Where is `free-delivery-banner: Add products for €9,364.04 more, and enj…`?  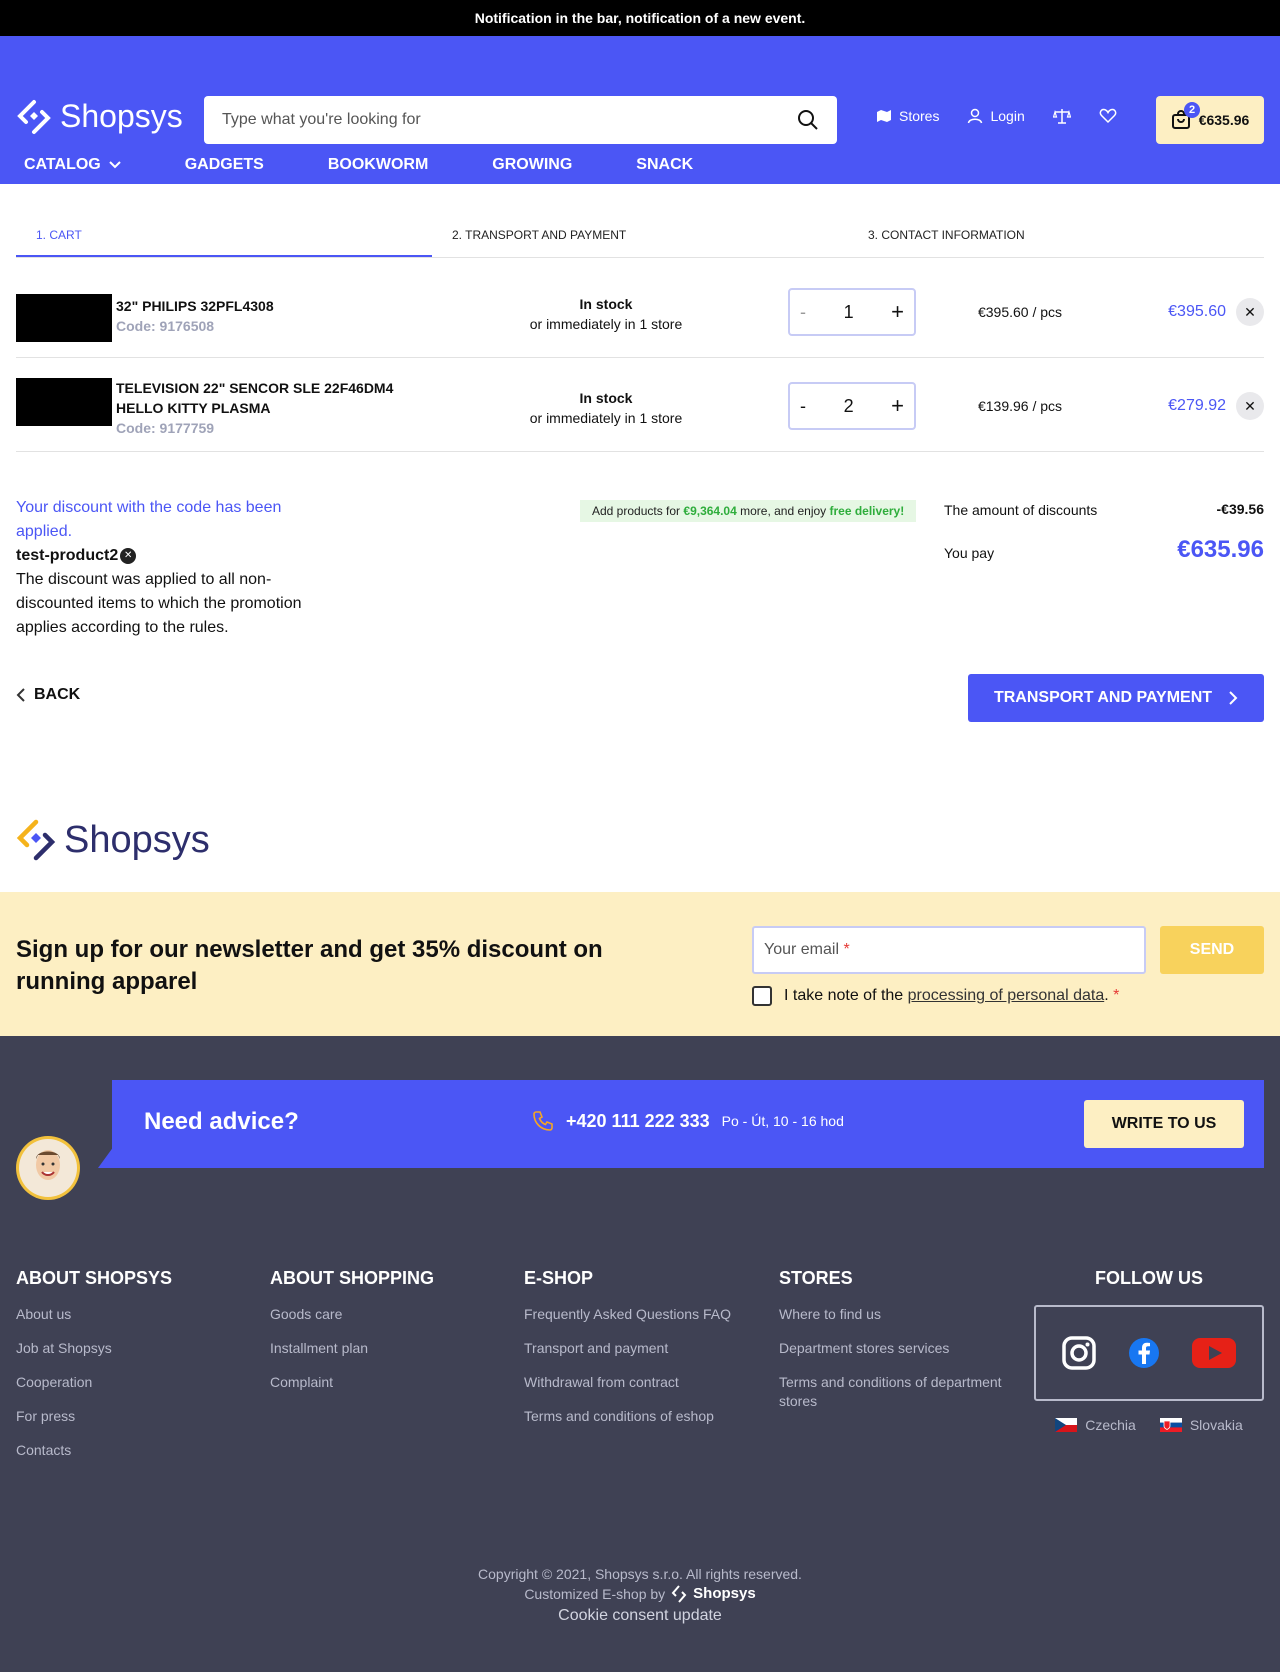 free-delivery-banner: Add products for €9,364.04 more, and enj… is located at coordinates (748, 511).